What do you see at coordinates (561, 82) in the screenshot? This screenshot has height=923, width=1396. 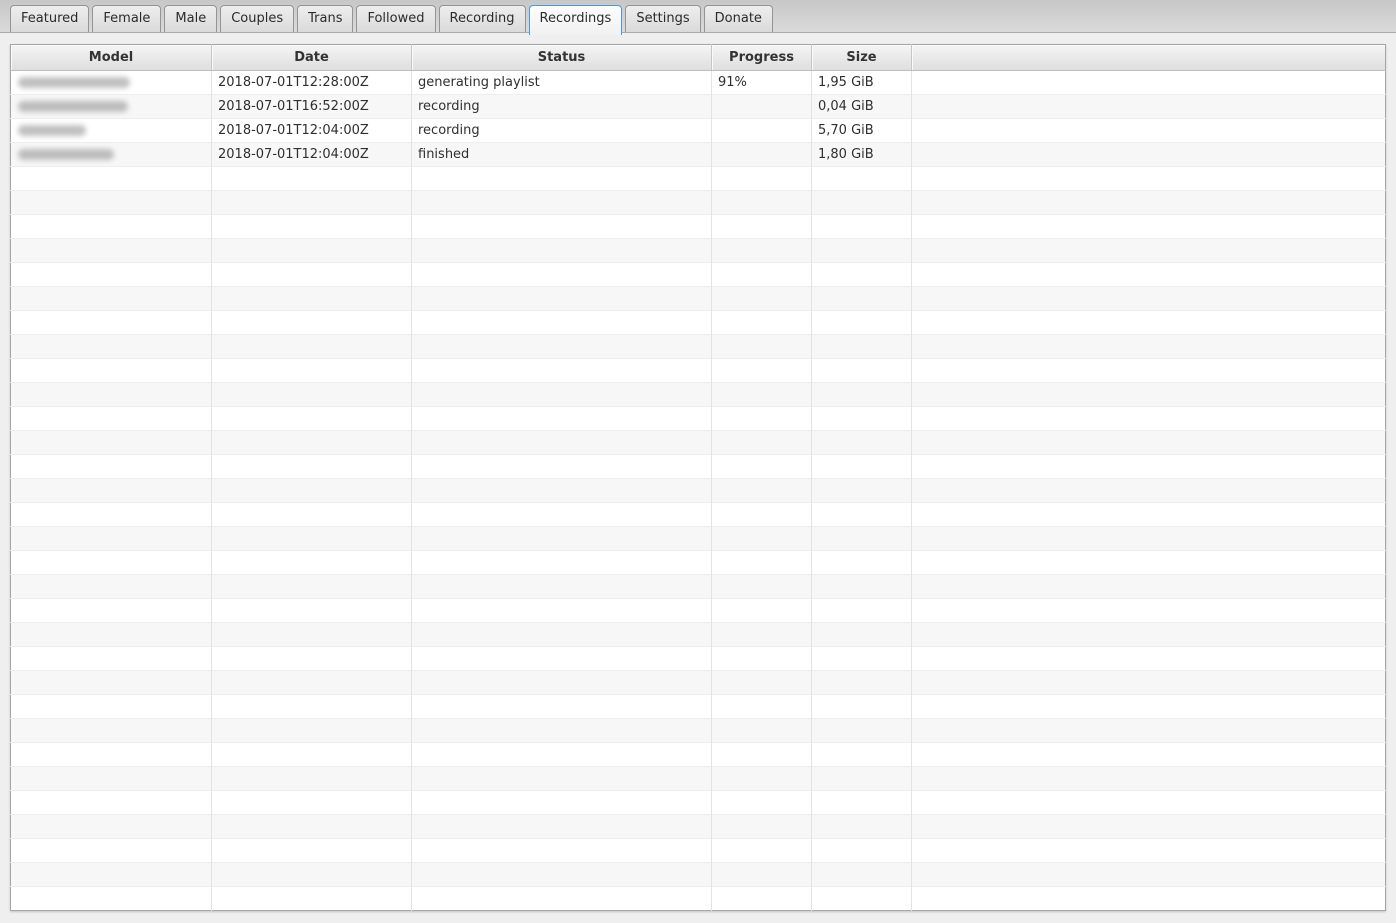 I see `cell-status: generating playlist` at bounding box center [561, 82].